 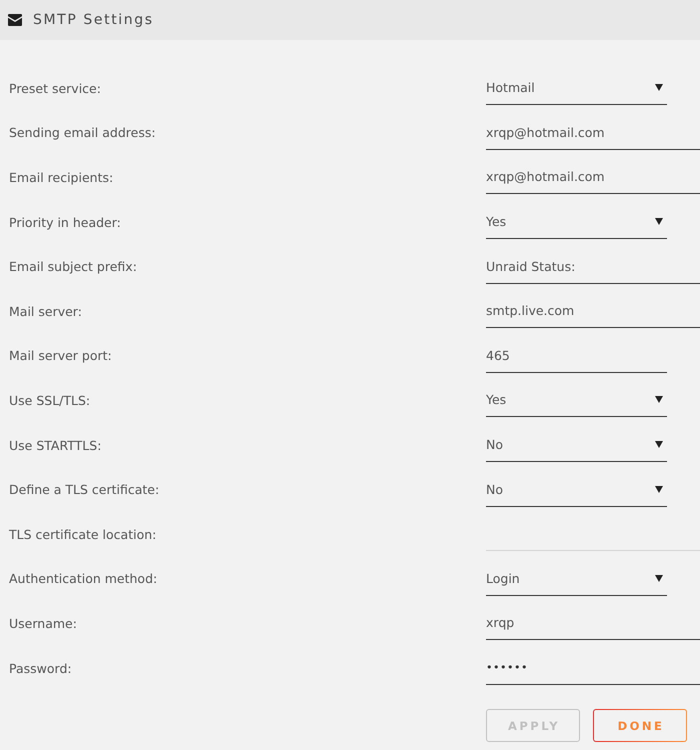 I want to click on field-label: Mail server port:, so click(x=60, y=356).